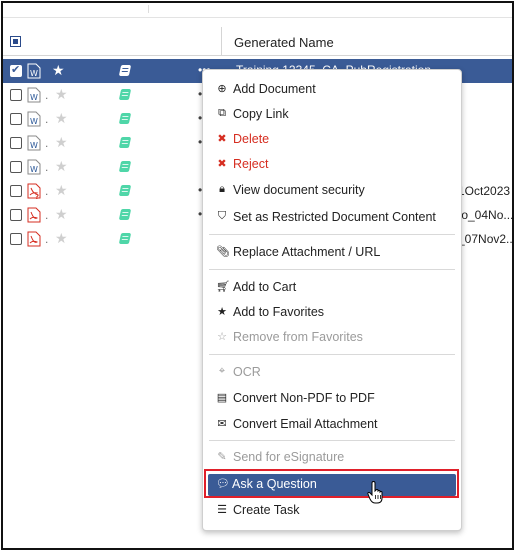 The height and width of the screenshot is (552, 517). Describe the element at coordinates (332, 425) in the screenshot. I see `menu-item-convert-email-attachment: ✉ Convert Email Attachment` at that location.